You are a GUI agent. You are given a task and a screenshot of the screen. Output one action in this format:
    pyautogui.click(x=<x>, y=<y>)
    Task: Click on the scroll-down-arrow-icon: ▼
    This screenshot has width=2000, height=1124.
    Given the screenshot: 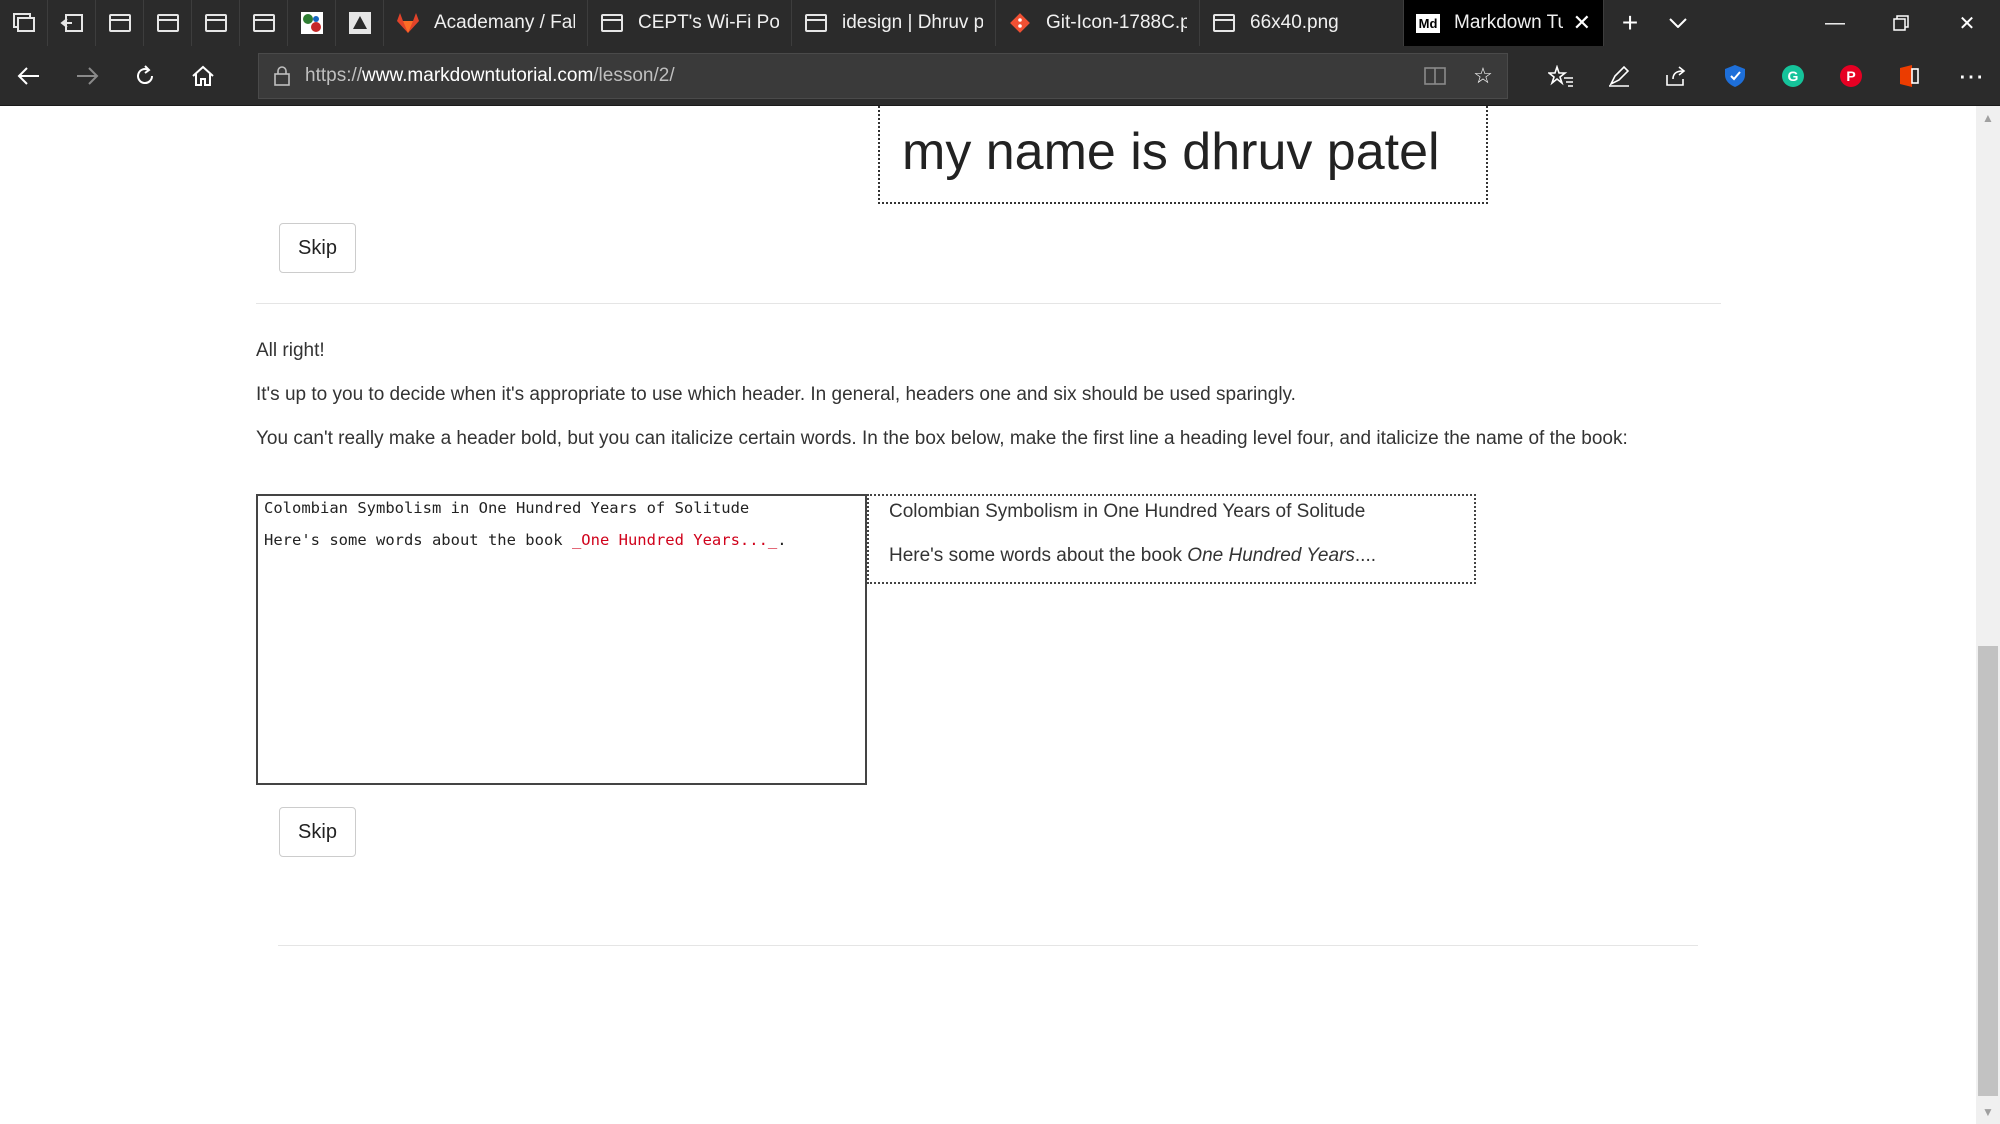 What is the action you would take?
    pyautogui.click(x=1988, y=1112)
    